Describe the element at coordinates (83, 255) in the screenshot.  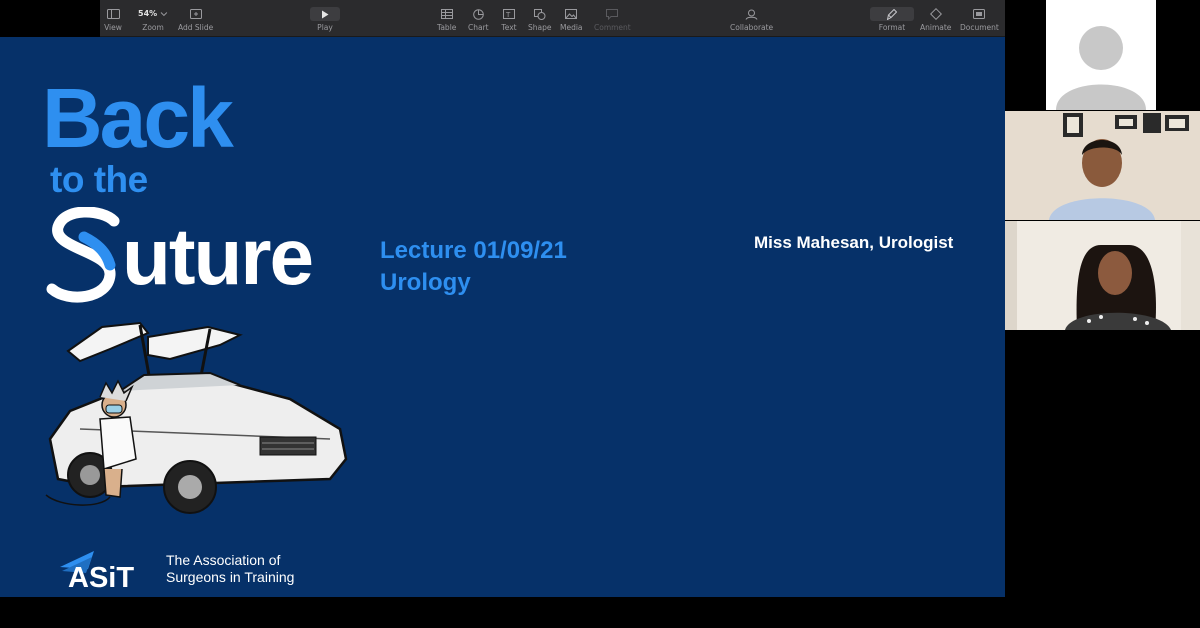
I see `suture-s-logo` at that location.